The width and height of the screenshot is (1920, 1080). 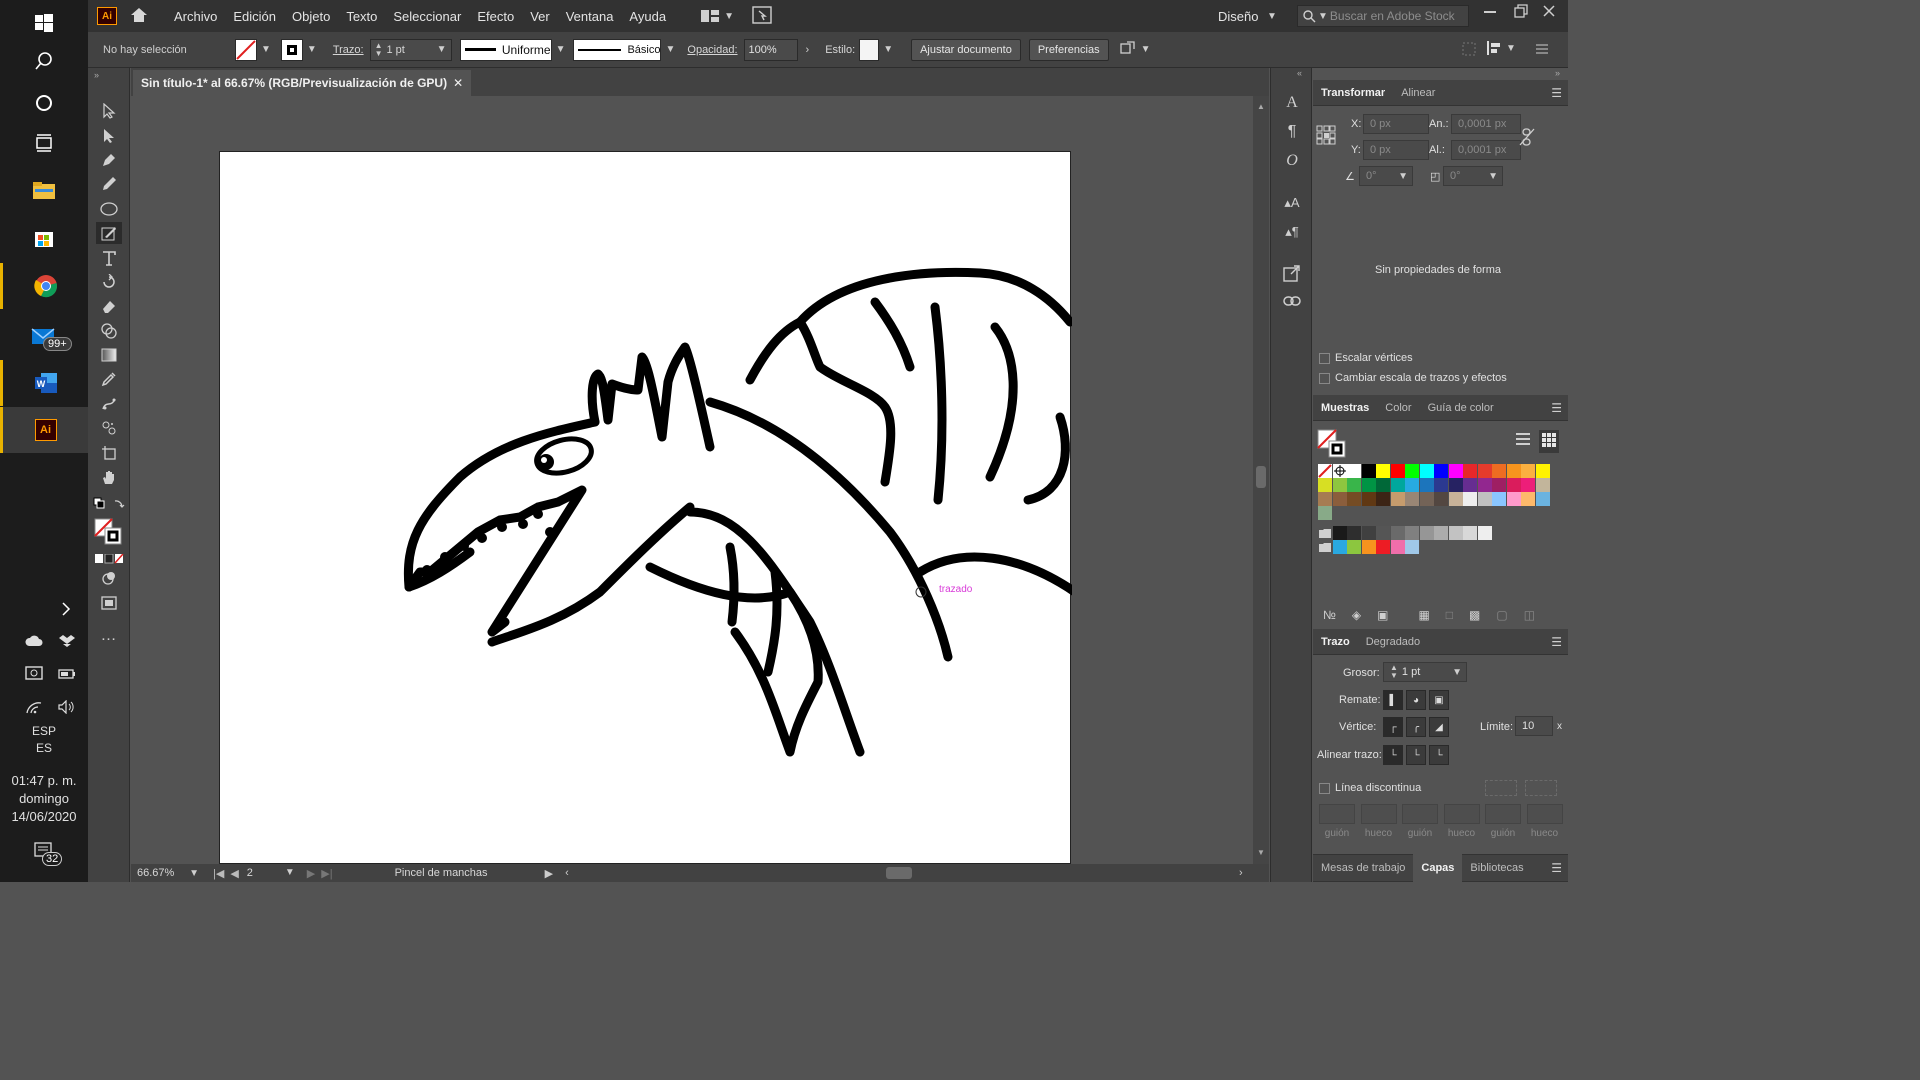 I want to click on menu-ver: Ver, so click(x=540, y=16).